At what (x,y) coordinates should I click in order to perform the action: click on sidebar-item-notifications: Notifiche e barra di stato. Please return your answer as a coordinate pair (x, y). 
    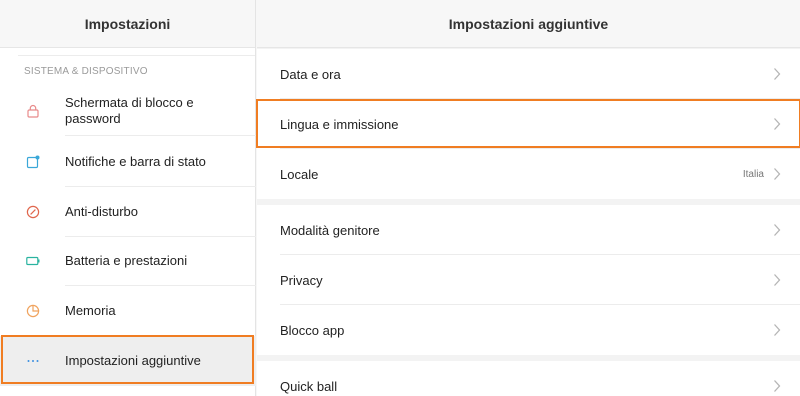
    Looking at the image, I should click on (128, 162).